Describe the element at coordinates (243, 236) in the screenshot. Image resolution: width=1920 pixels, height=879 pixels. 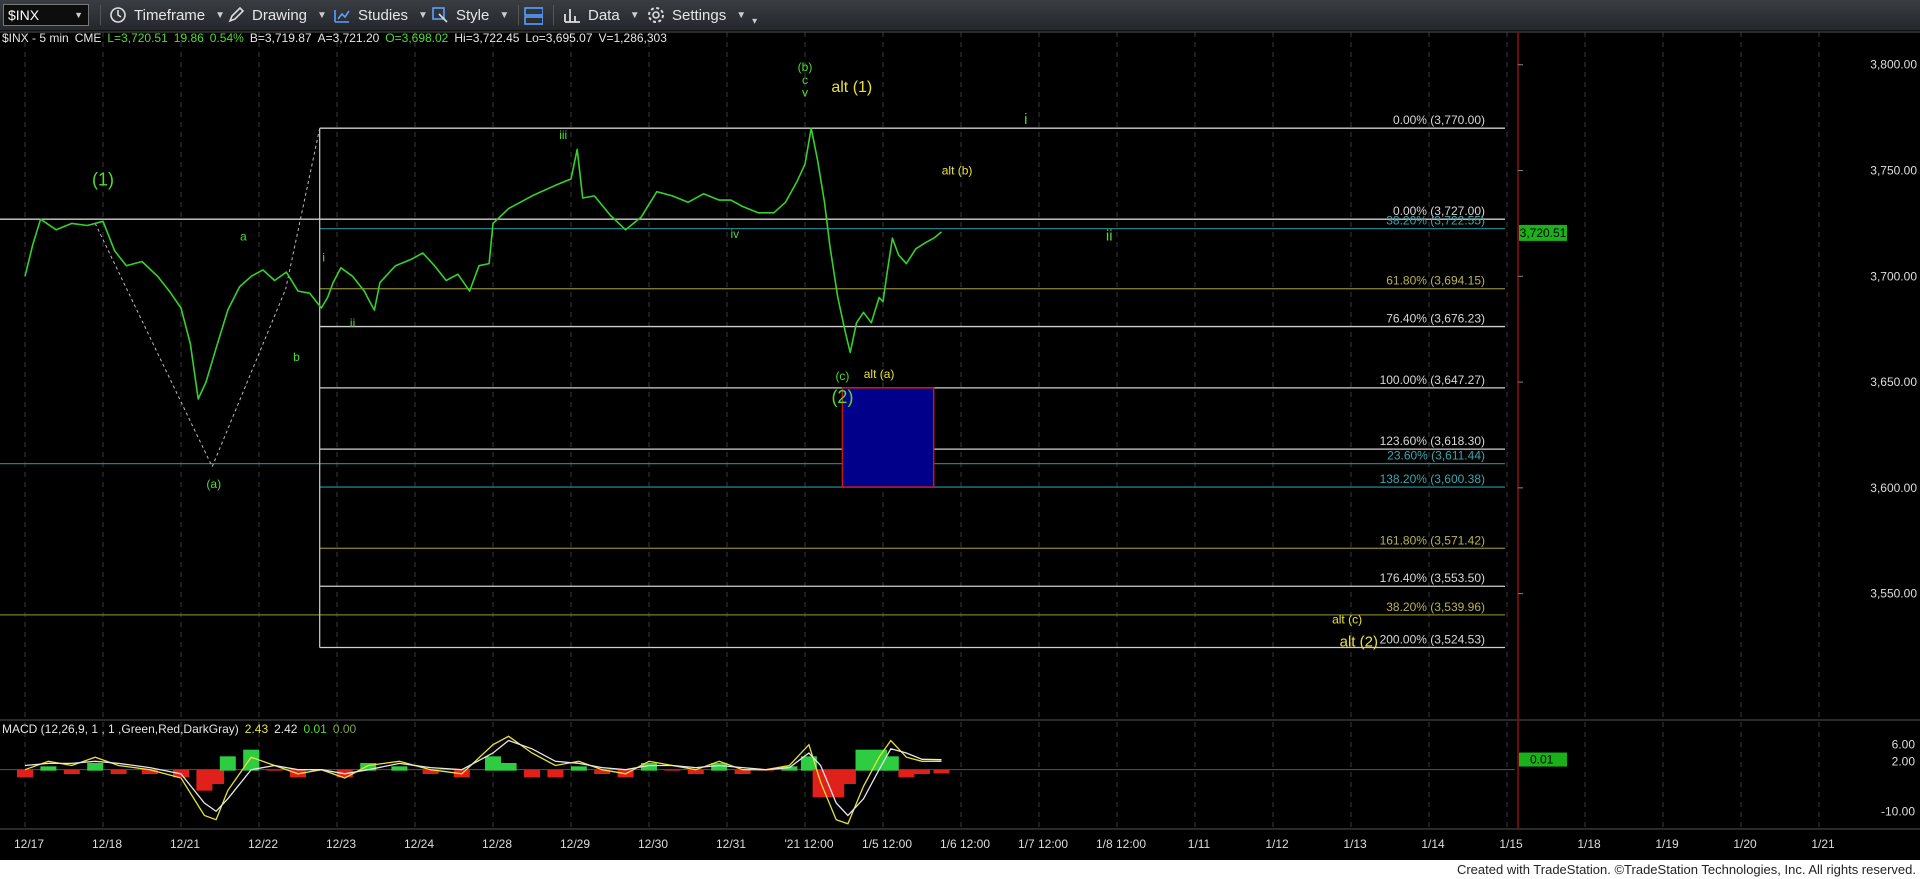
I see `wave-label: a` at that location.